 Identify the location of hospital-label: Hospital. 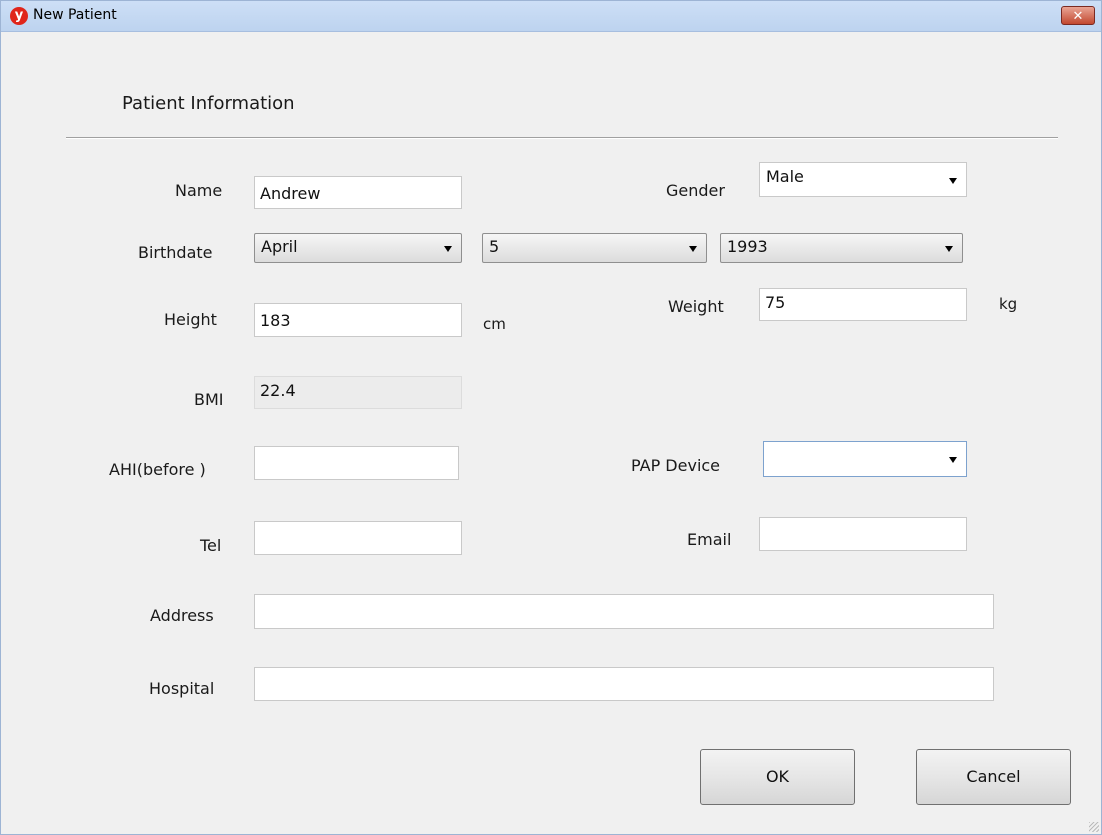
(182, 688).